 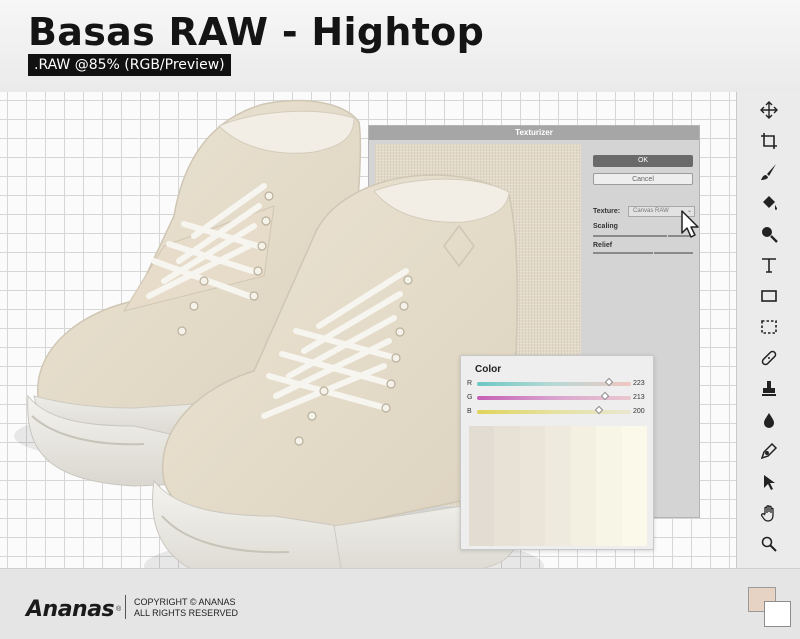 What do you see at coordinates (643, 179) in the screenshot?
I see `cancel-button: Cancel` at bounding box center [643, 179].